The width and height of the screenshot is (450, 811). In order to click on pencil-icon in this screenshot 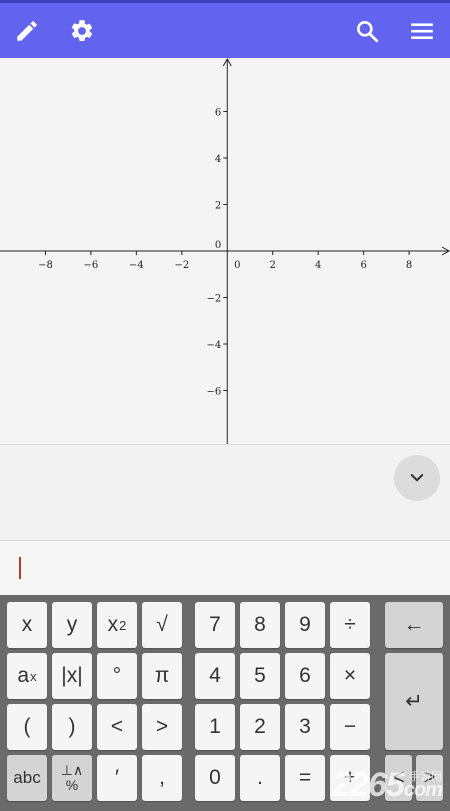, I will do `click(27, 31)`.